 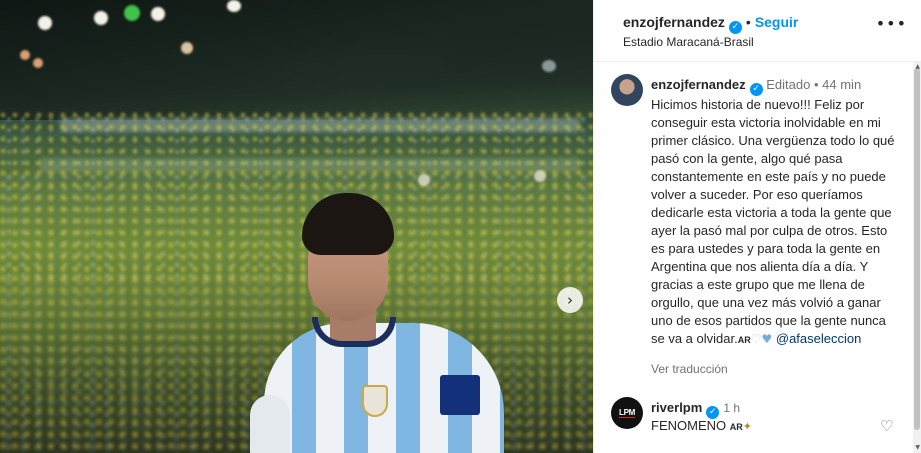 I want to click on mention-link: @afaseleccion, so click(x=818, y=338).